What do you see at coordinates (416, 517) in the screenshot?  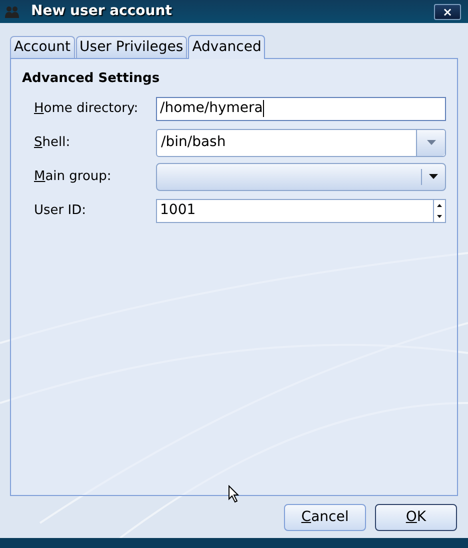 I see `dialog-button: OK` at bounding box center [416, 517].